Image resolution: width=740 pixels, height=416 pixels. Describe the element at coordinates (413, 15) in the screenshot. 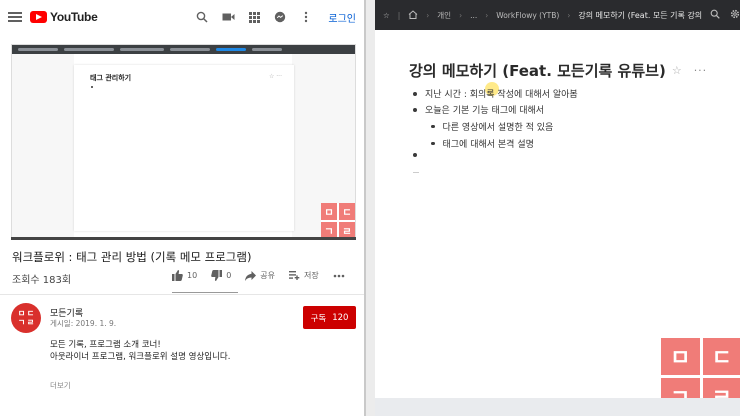

I see `home-icon` at that location.